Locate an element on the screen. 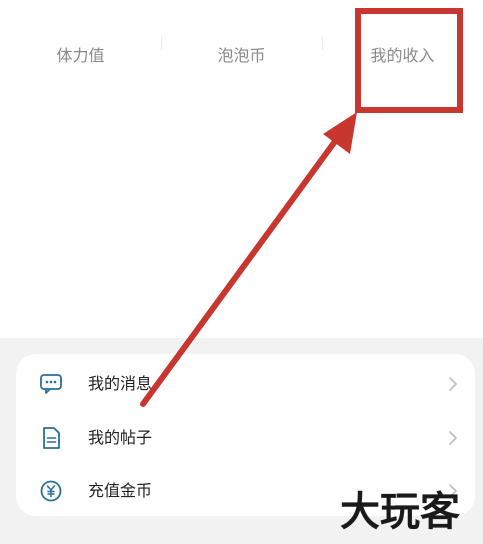 The width and height of the screenshot is (483, 544). menu-item-messages: 我的消息 is located at coordinates (245, 384).